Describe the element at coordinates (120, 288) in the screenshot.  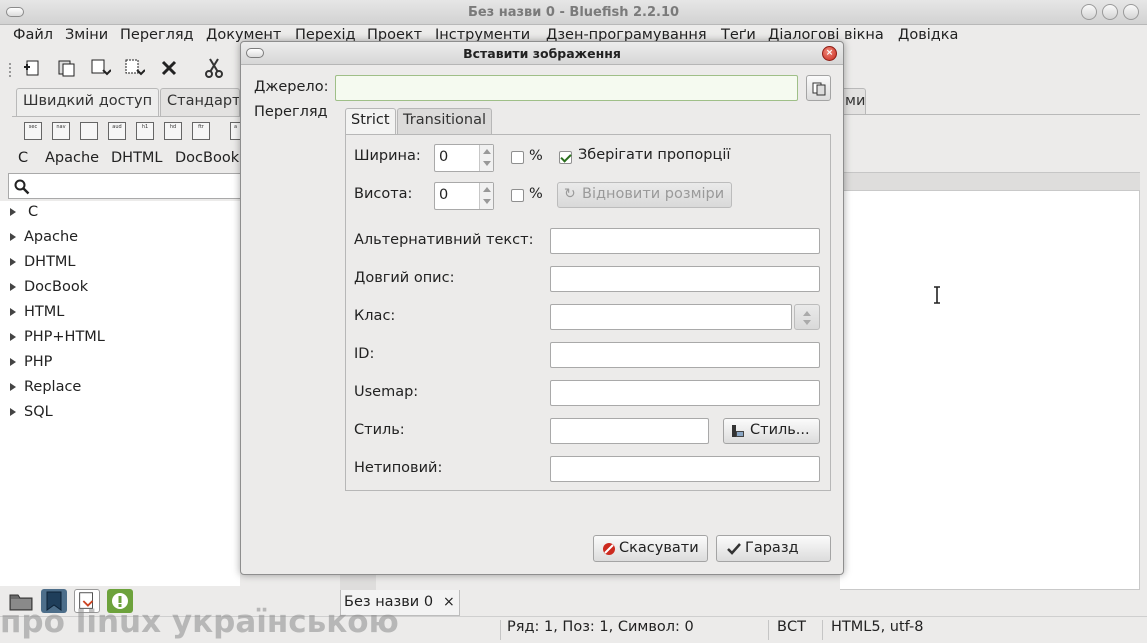
I see `tree-item-docbook: DocBook` at that location.